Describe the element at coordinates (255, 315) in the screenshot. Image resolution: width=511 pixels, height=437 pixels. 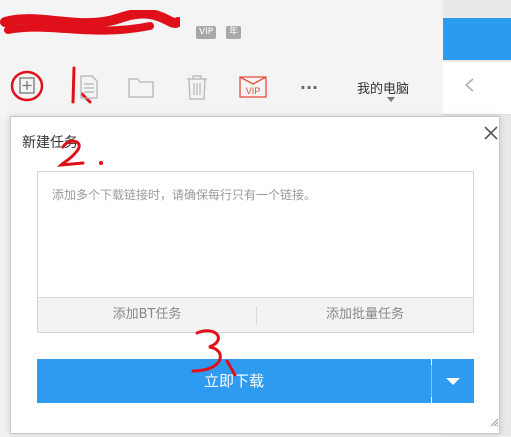
I see `task-type-bar: 添加BT任务 添加批量任务` at that location.